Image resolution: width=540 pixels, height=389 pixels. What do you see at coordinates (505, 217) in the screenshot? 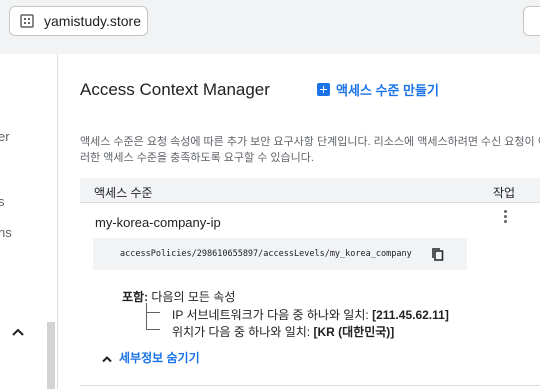
I see `more-vert-icon` at bounding box center [505, 217].